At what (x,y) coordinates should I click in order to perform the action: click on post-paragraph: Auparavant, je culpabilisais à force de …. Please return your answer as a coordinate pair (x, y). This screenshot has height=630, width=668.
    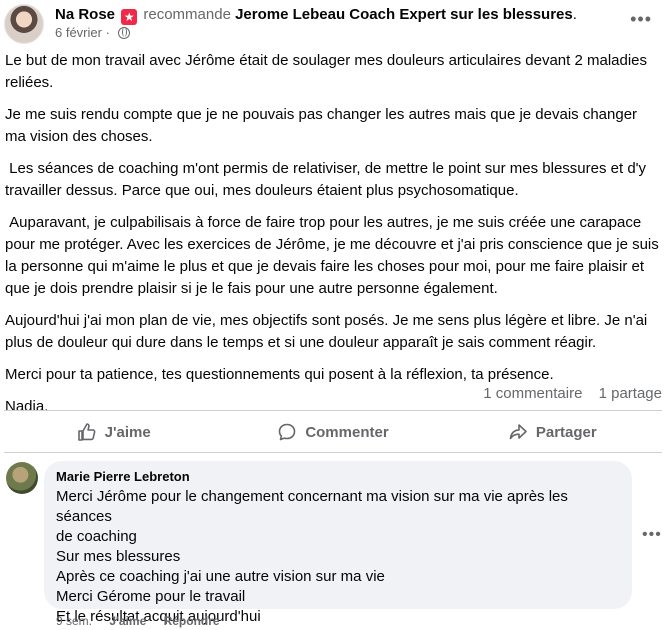
    Looking at the image, I should click on (334, 255).